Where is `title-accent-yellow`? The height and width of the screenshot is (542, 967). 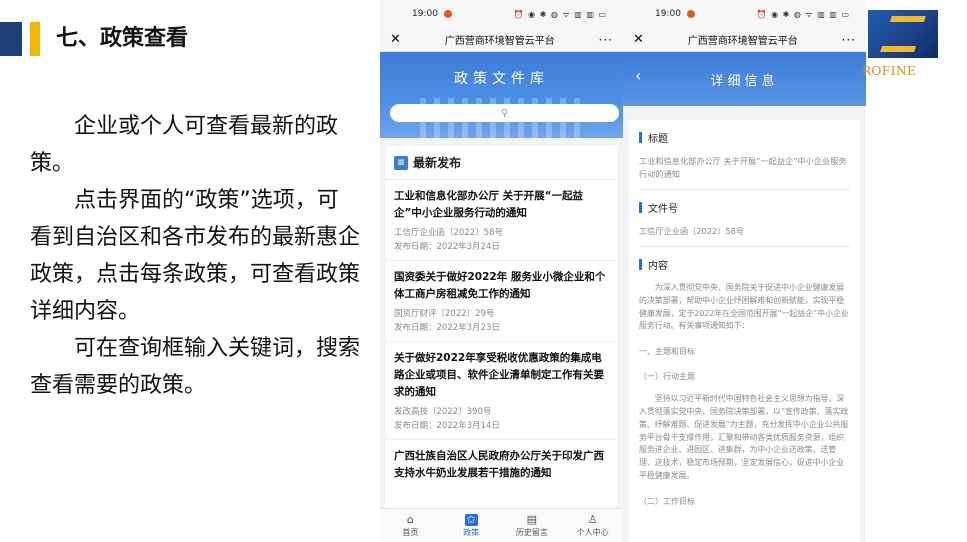 title-accent-yellow is located at coordinates (35, 39).